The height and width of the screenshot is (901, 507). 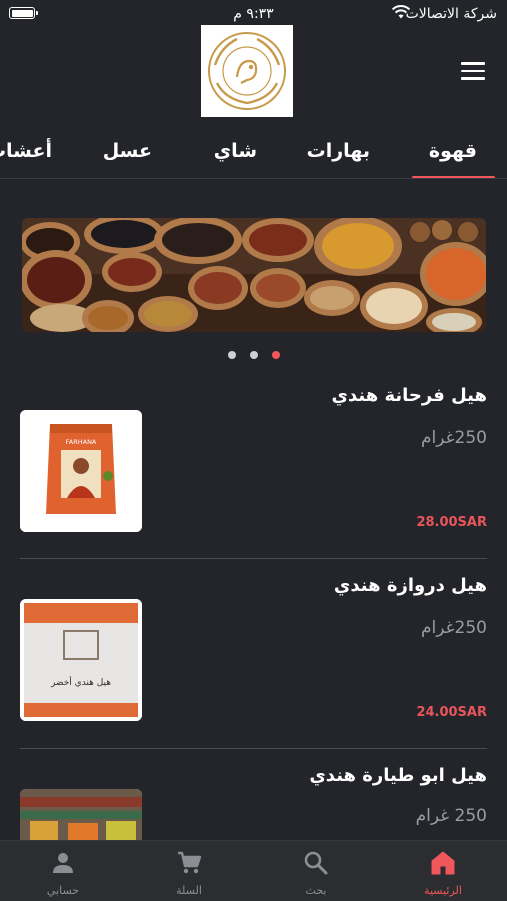 I want to click on product-image, so click(x=81, y=814).